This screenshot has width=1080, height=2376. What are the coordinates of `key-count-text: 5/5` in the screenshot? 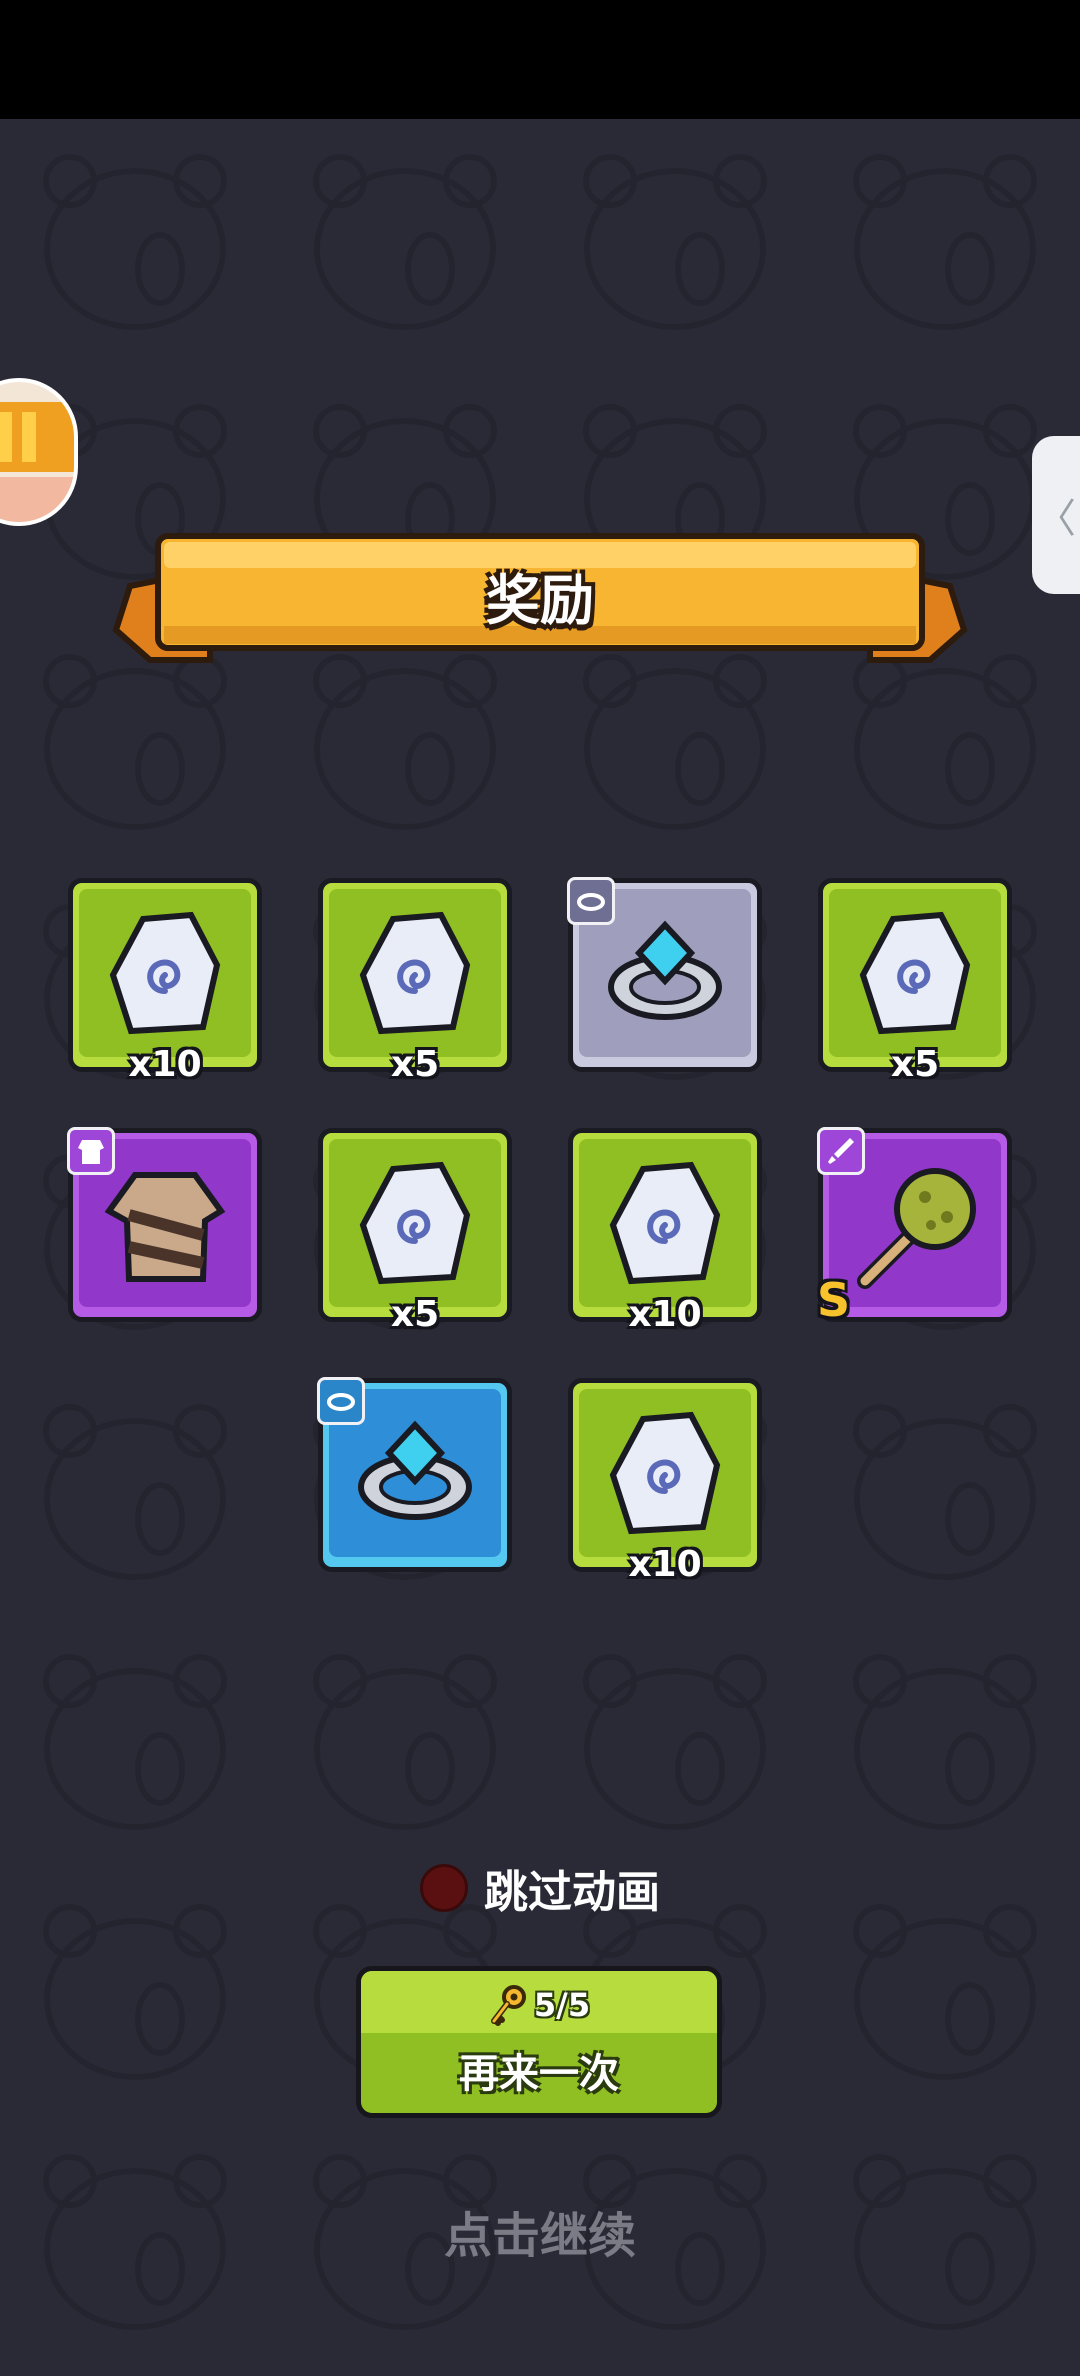 It's located at (562, 2005).